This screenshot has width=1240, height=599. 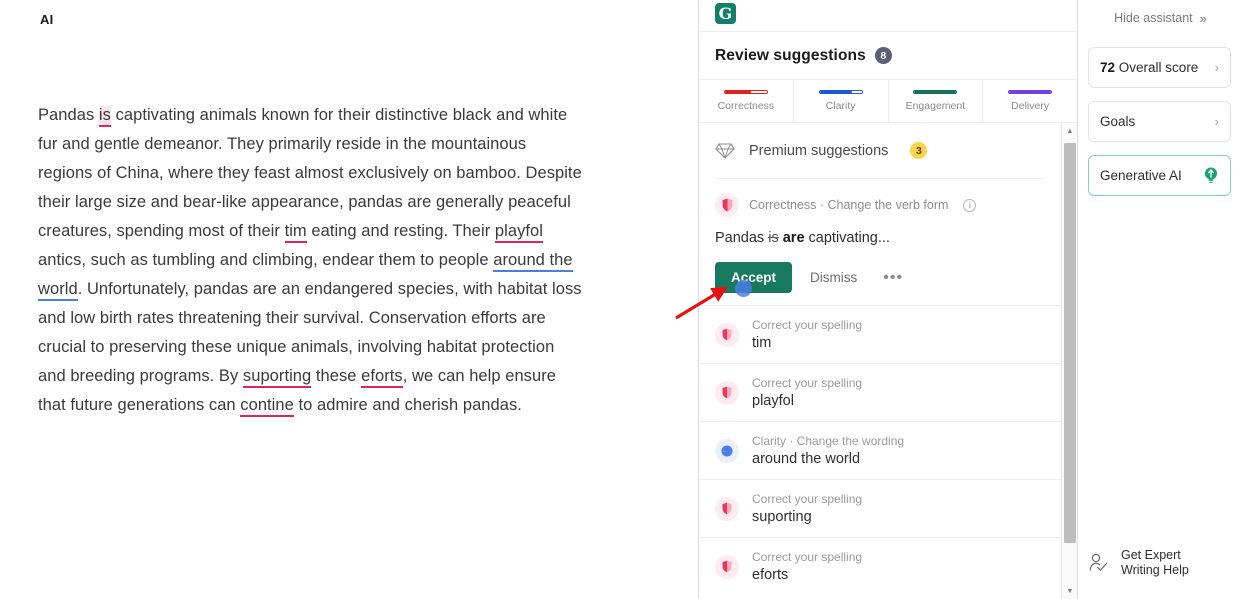 I want to click on info-icon: i, so click(x=970, y=205).